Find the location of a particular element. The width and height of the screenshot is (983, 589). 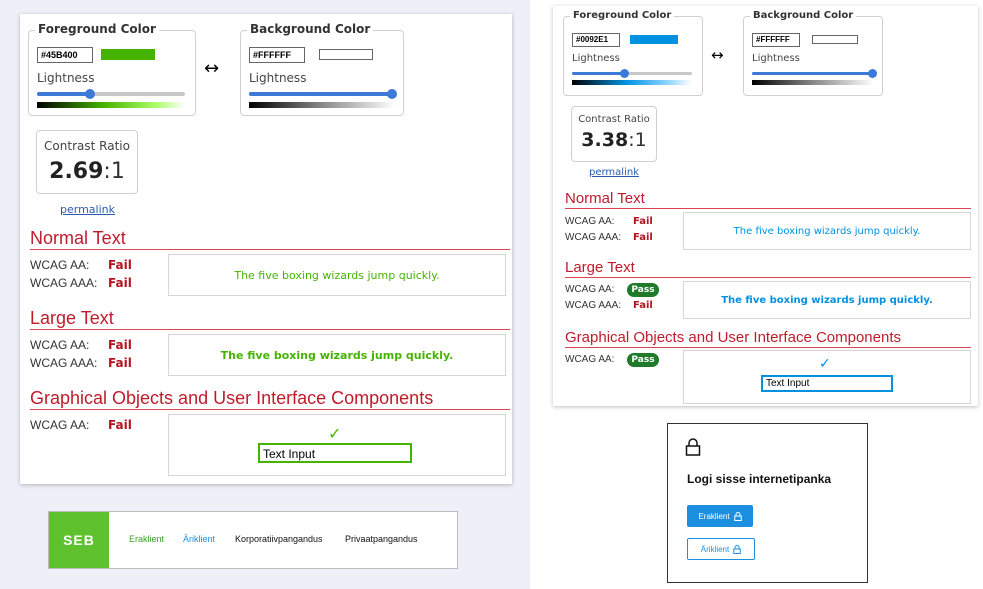

ariklient-login-button: Äriklient is located at coordinates (721, 549).